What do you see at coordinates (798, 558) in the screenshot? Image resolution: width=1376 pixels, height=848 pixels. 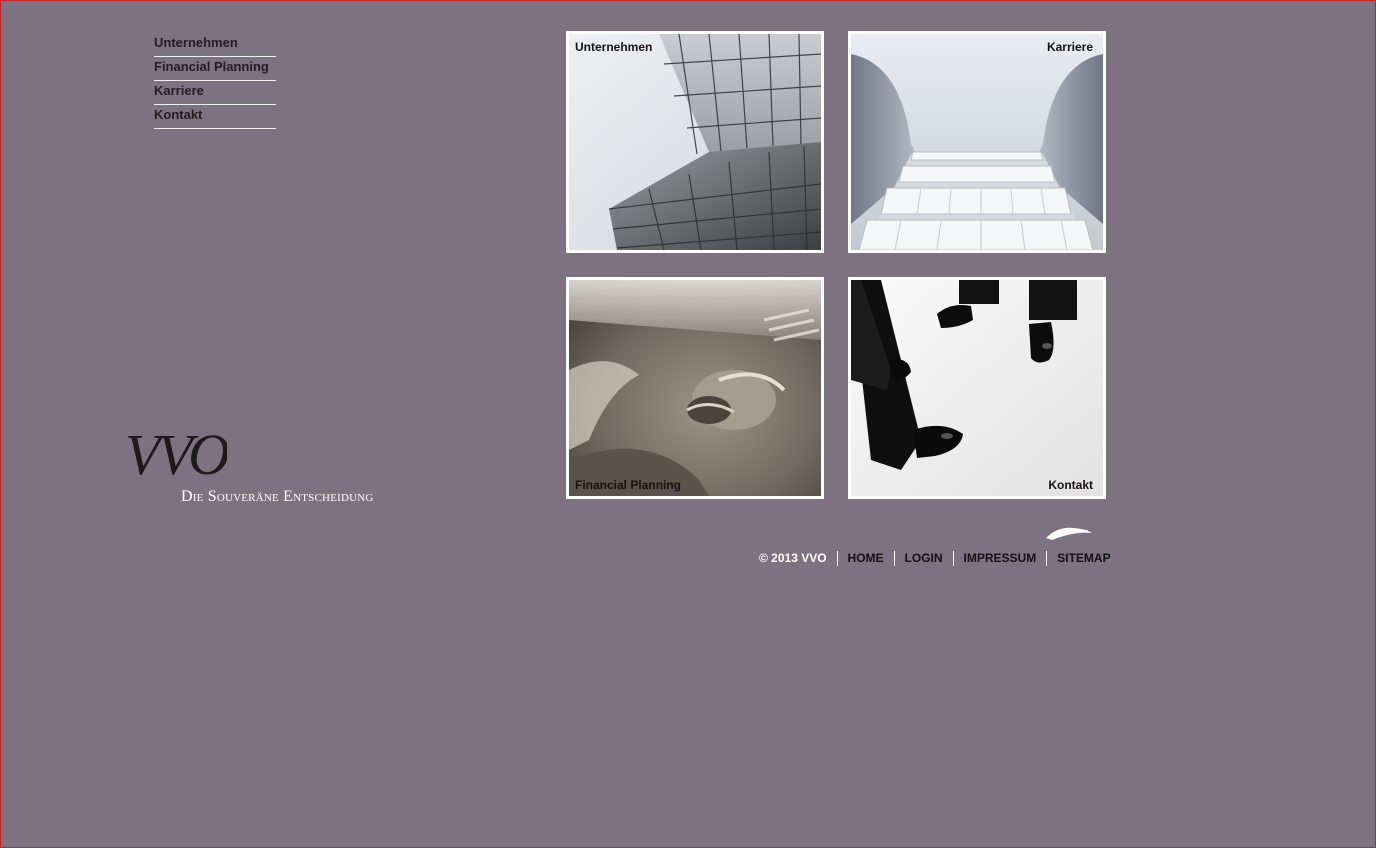 I see `footer-copyright: © 2013 VVO` at bounding box center [798, 558].